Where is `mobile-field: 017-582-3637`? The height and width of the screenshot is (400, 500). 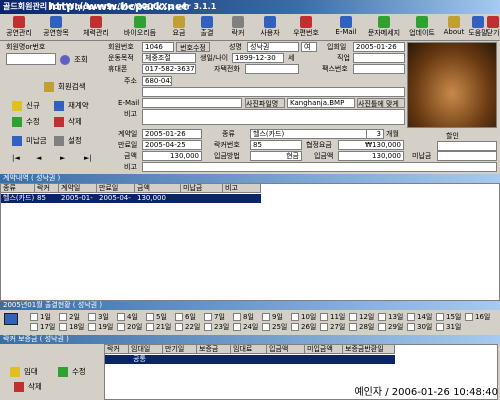
mobile-field: 017-582-3637 is located at coordinates (169, 69).